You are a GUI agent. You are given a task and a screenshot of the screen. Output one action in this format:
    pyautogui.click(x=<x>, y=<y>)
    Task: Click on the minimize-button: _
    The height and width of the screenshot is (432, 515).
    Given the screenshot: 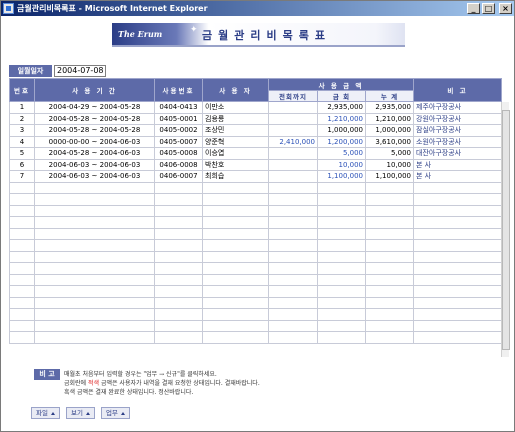 What is the action you would take?
    pyautogui.click(x=473, y=8)
    